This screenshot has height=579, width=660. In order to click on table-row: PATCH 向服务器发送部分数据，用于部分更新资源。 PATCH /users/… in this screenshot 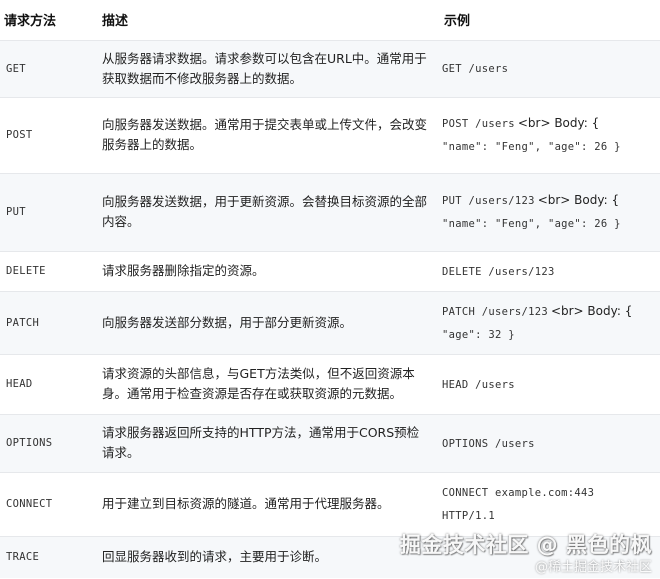, I will do `click(330, 322)`.